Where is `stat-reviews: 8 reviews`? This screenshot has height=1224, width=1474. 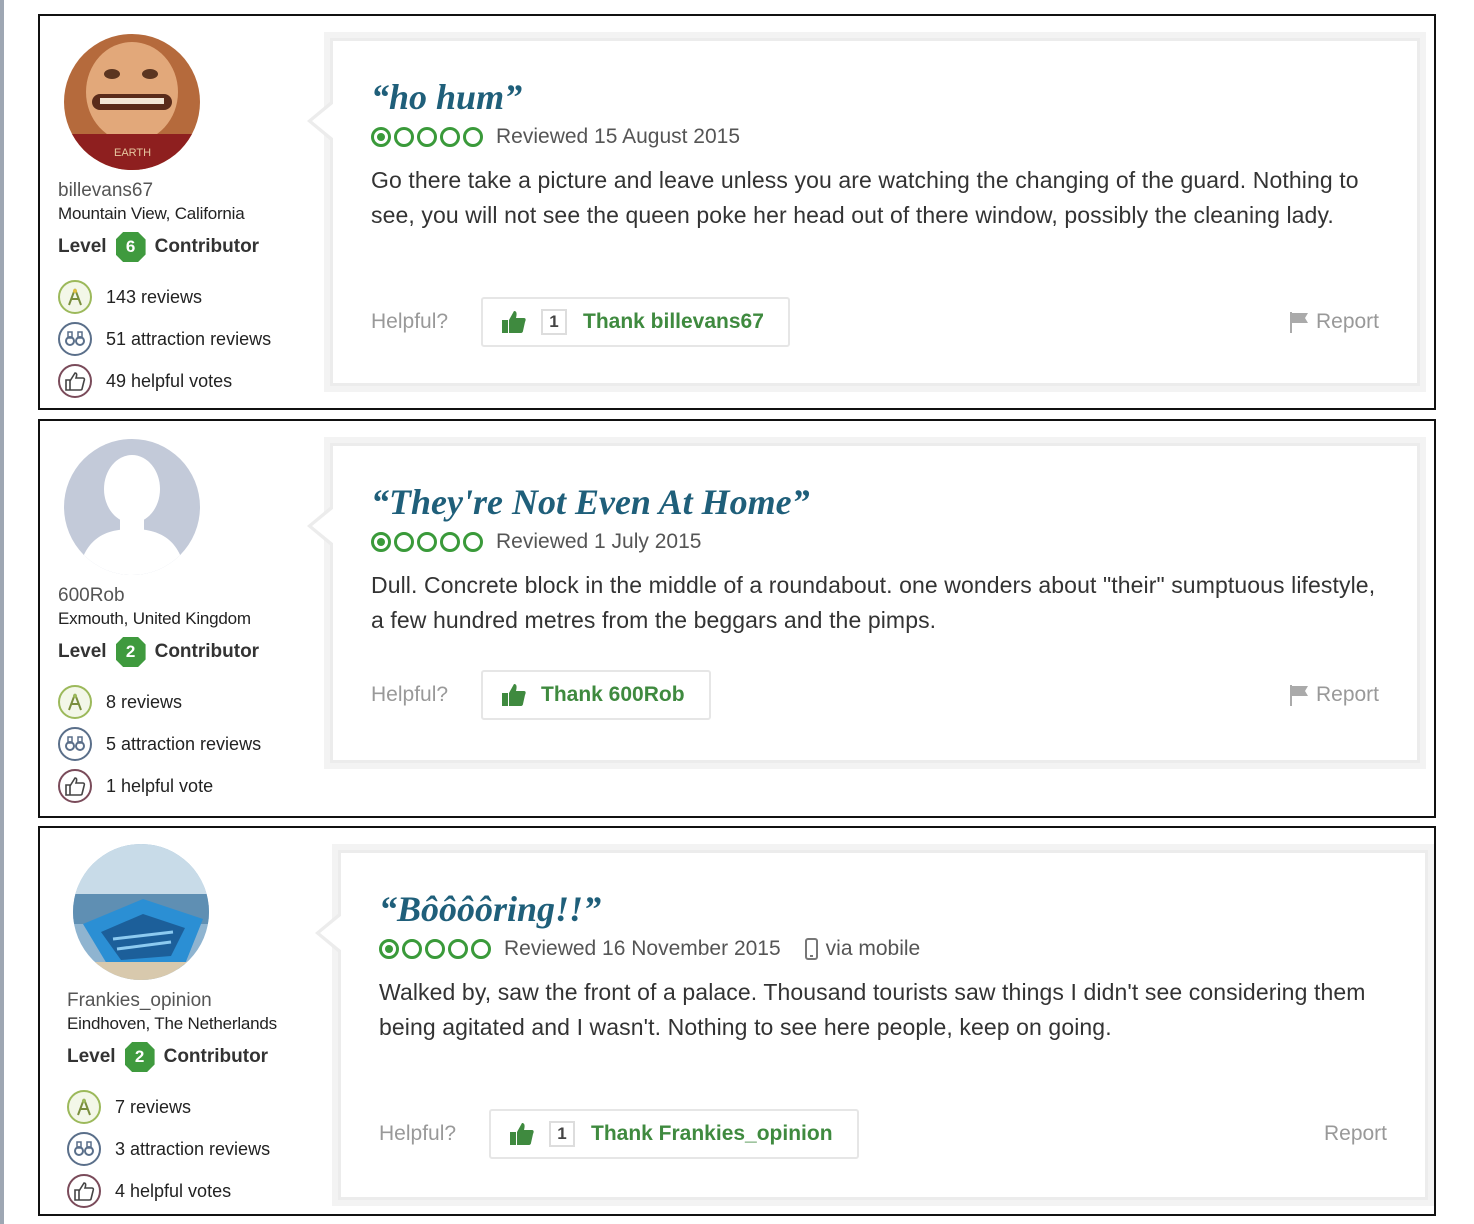
stat-reviews: 8 reviews is located at coordinates (188, 702).